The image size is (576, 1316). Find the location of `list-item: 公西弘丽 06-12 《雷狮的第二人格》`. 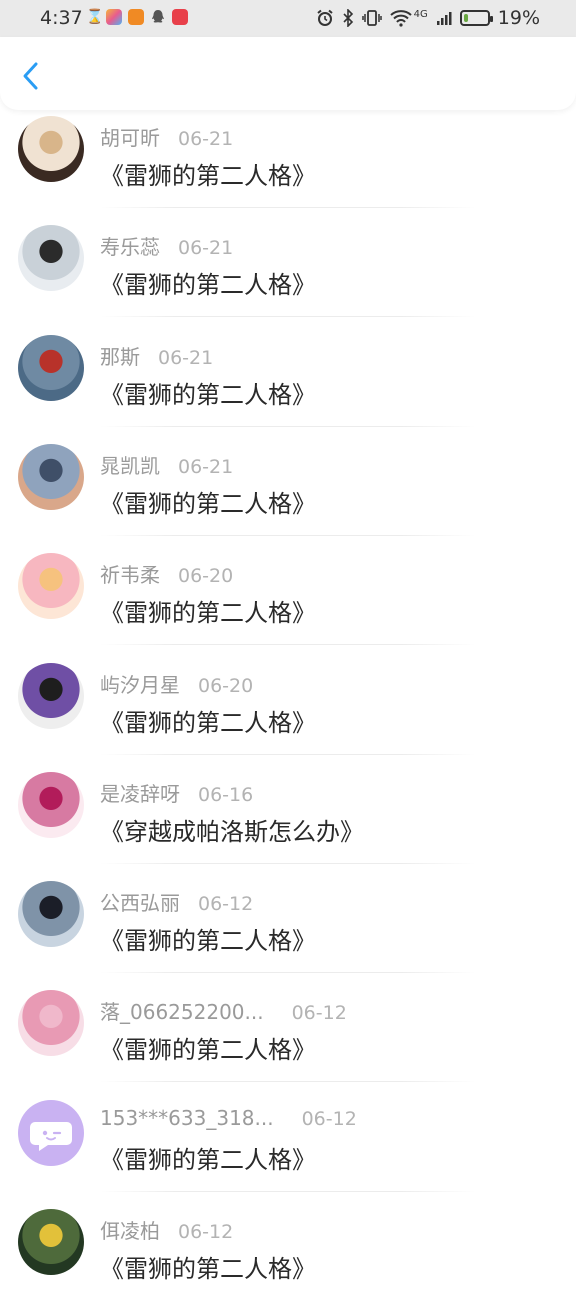

list-item: 公西弘丽 06-12 《雷狮的第二人格》 is located at coordinates (288, 933).